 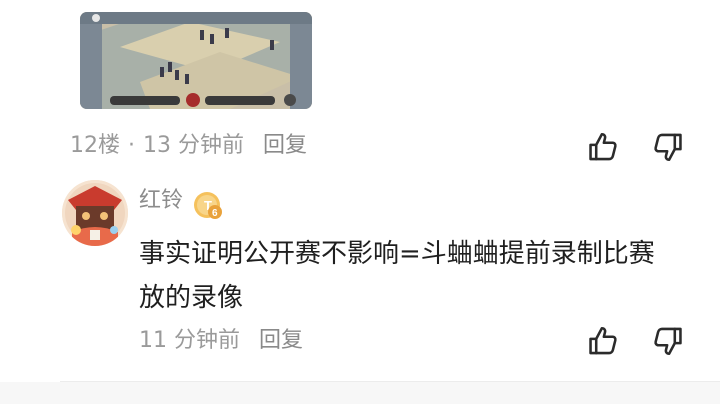 I want to click on comment-time: 13 分钟前, so click(x=193, y=145).